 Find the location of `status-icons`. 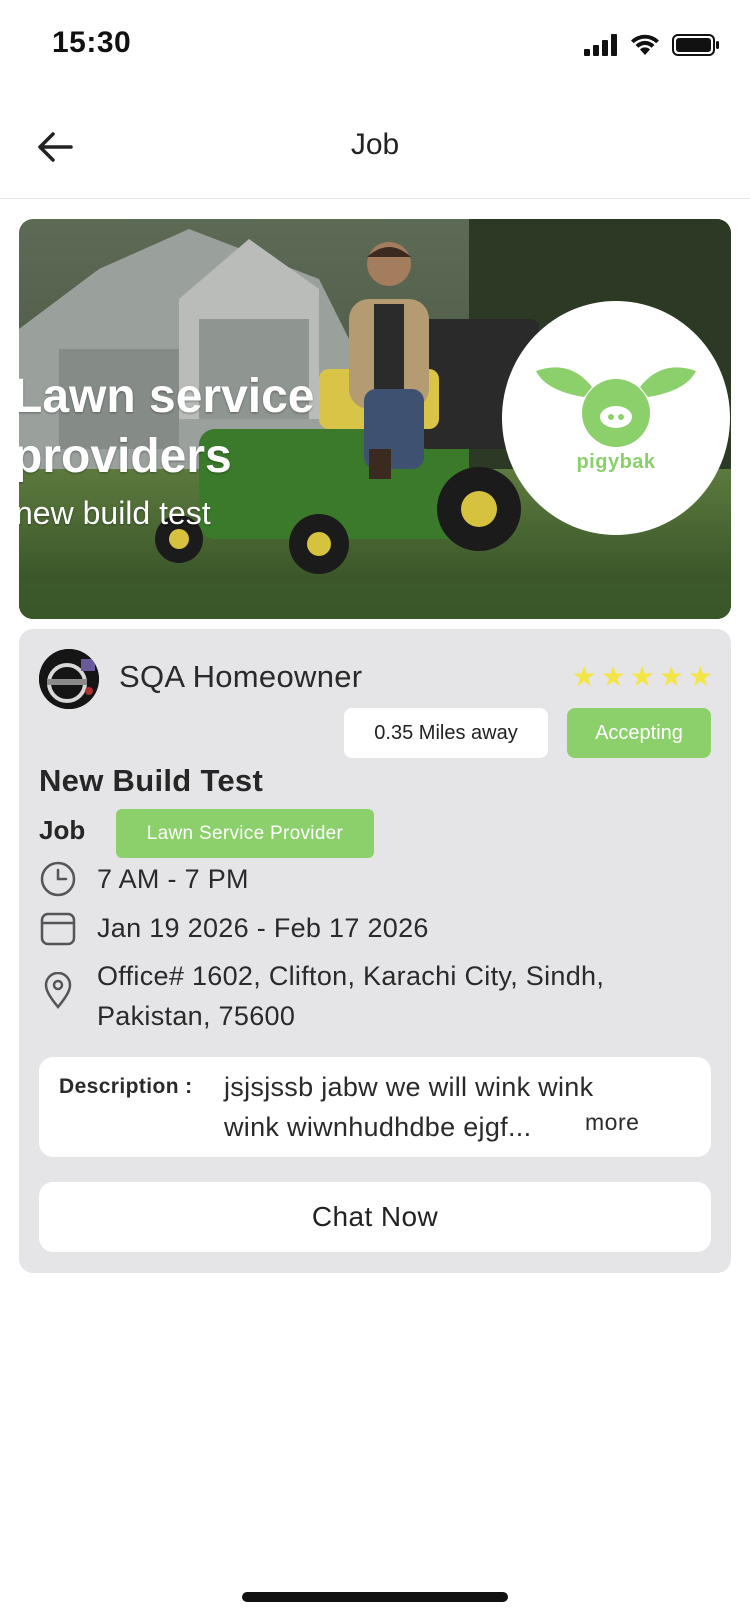

status-icons is located at coordinates (652, 45).